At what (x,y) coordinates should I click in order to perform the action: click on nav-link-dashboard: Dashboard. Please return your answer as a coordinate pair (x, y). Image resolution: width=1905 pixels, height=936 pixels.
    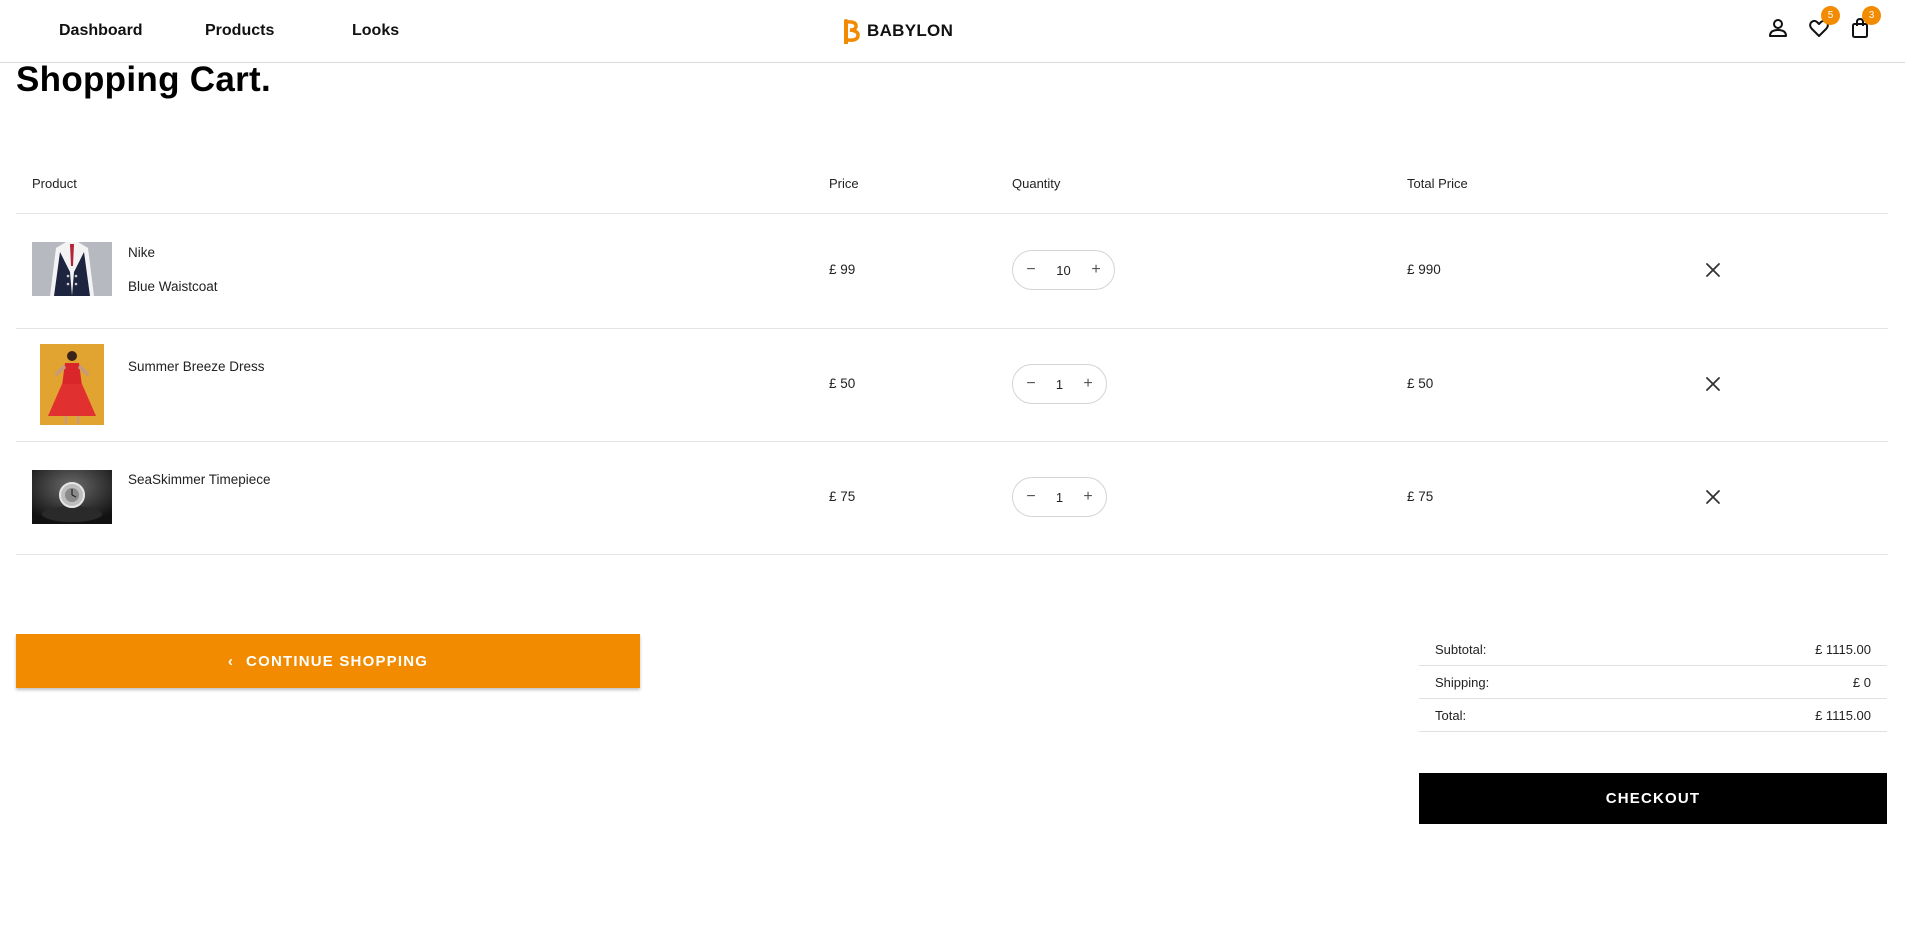
    Looking at the image, I should click on (101, 31).